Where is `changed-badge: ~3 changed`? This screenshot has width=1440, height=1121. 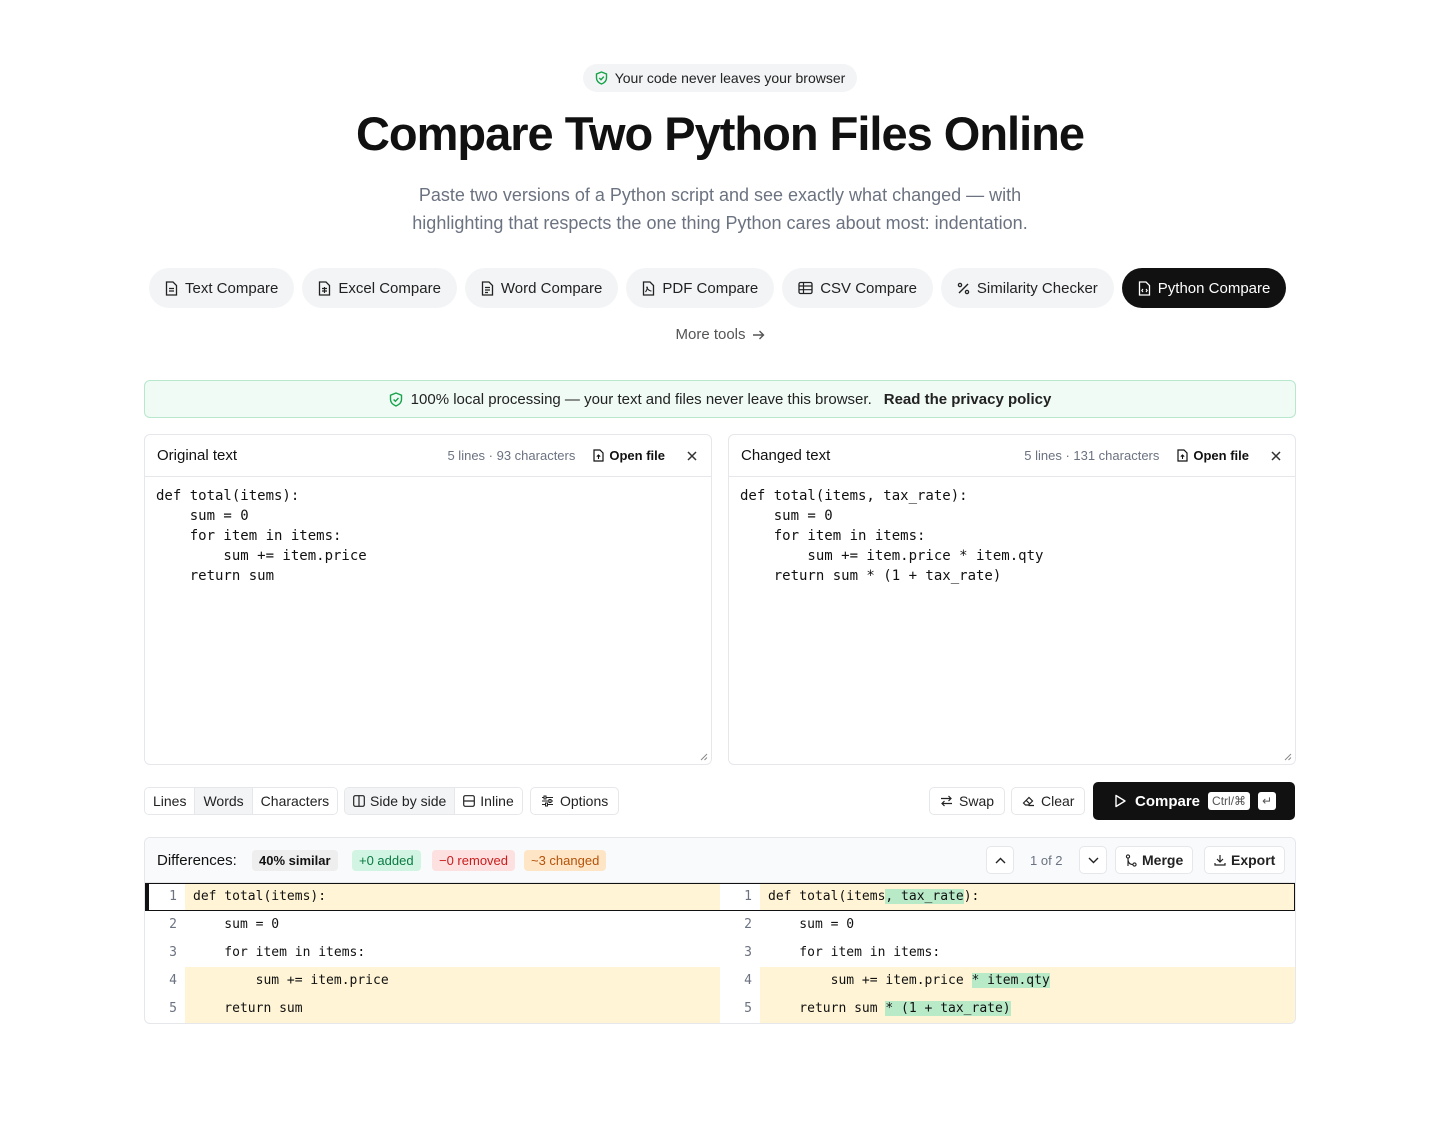
changed-badge: ~3 changed is located at coordinates (565, 860).